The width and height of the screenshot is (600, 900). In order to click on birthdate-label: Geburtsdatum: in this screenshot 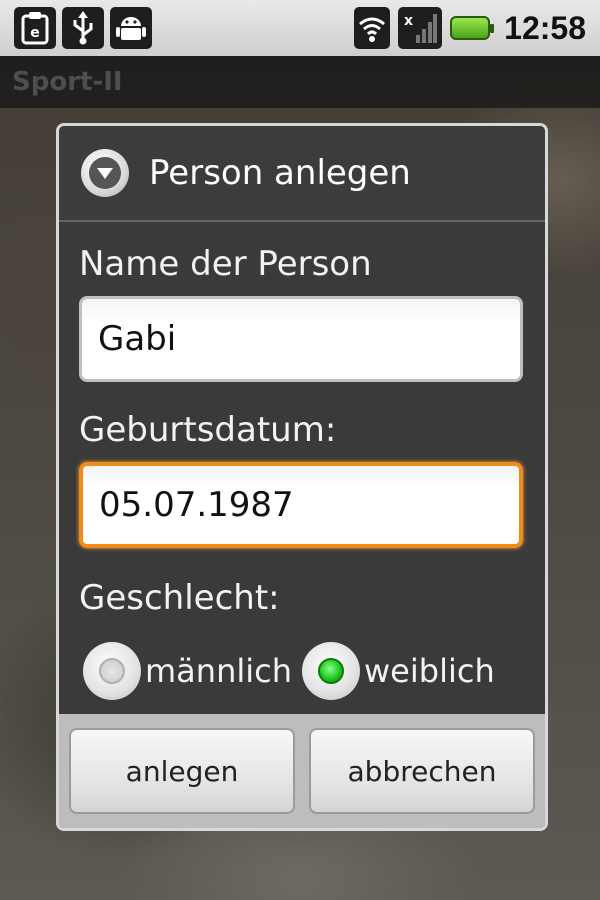, I will do `click(208, 430)`.